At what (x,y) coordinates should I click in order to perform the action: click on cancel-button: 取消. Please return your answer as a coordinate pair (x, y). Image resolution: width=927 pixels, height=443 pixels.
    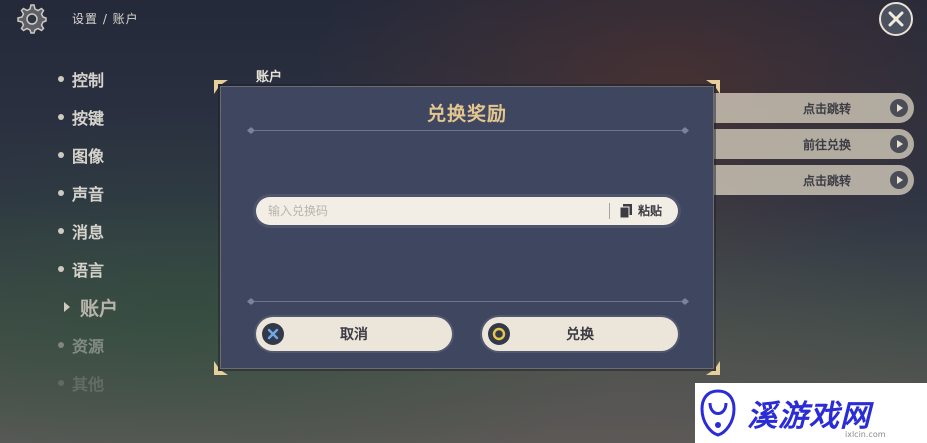
    Looking at the image, I should click on (354, 334).